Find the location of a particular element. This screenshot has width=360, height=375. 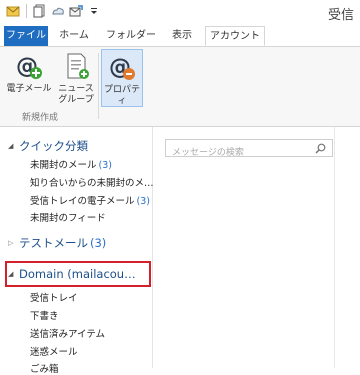

tab-account: アカウント is located at coordinates (235, 36).